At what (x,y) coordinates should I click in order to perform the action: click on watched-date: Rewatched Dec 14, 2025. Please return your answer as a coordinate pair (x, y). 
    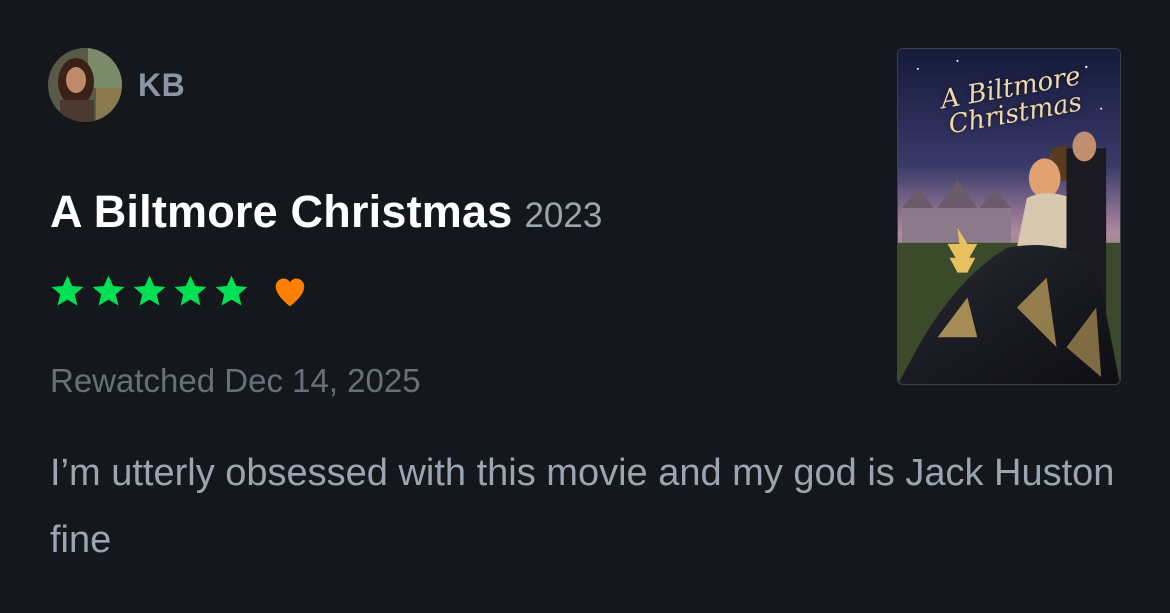
    Looking at the image, I should click on (235, 380).